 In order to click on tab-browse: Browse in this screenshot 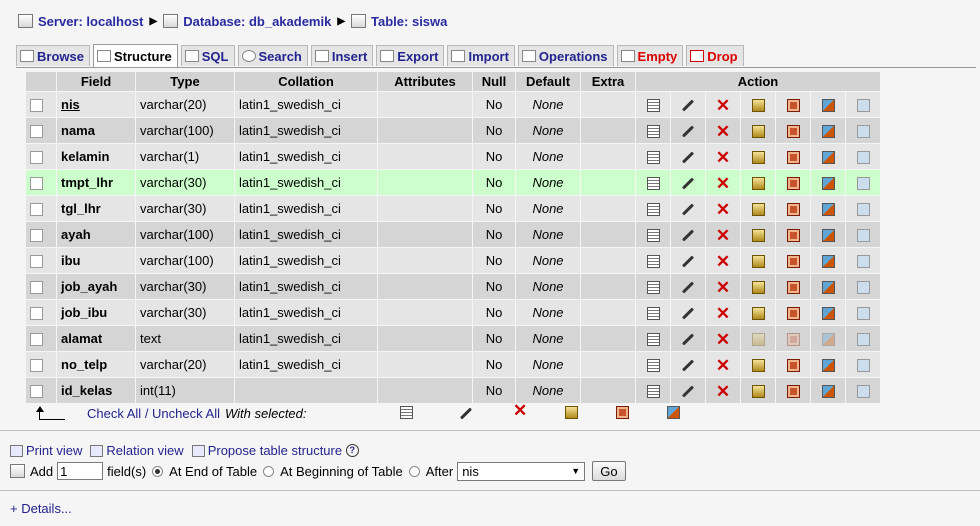, I will do `click(53, 55)`.